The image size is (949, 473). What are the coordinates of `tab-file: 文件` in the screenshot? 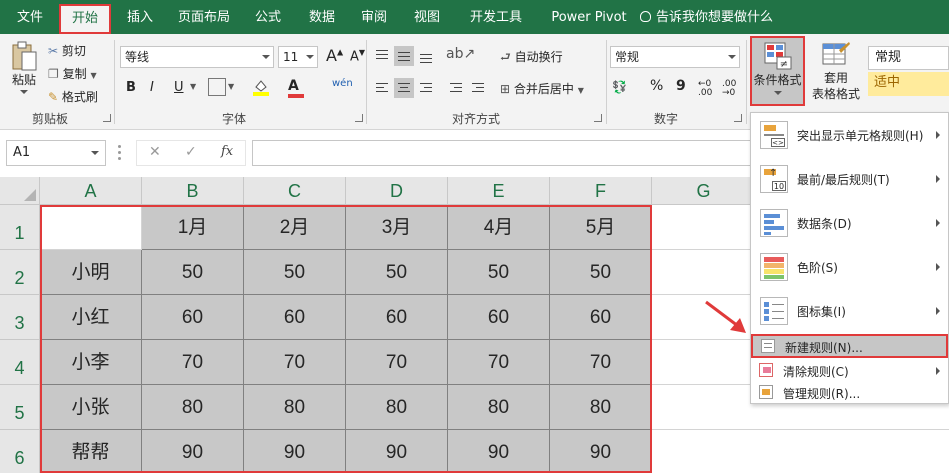 It's located at (30, 19).